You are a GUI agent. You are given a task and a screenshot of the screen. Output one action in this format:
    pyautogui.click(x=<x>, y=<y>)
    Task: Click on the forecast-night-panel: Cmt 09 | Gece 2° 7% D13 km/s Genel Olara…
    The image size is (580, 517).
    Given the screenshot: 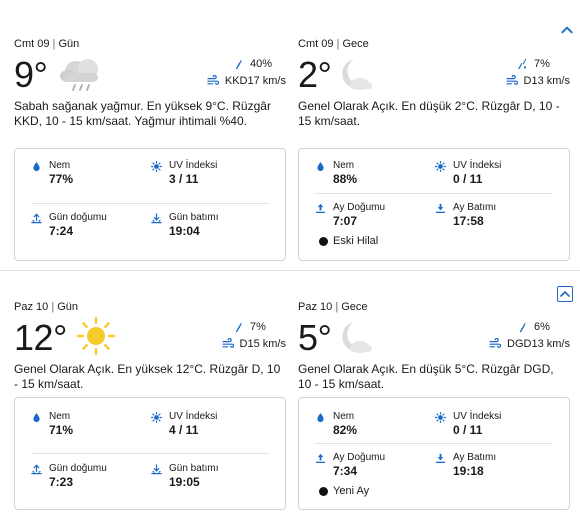 What is the action you would take?
    pyautogui.click(x=434, y=90)
    